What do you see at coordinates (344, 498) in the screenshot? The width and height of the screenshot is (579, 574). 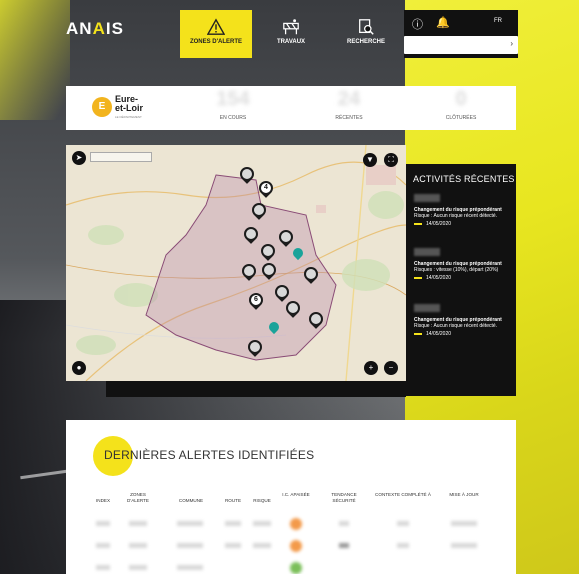 I see `col-tendance: TENDANCE SÉCURITÉ` at bounding box center [344, 498].